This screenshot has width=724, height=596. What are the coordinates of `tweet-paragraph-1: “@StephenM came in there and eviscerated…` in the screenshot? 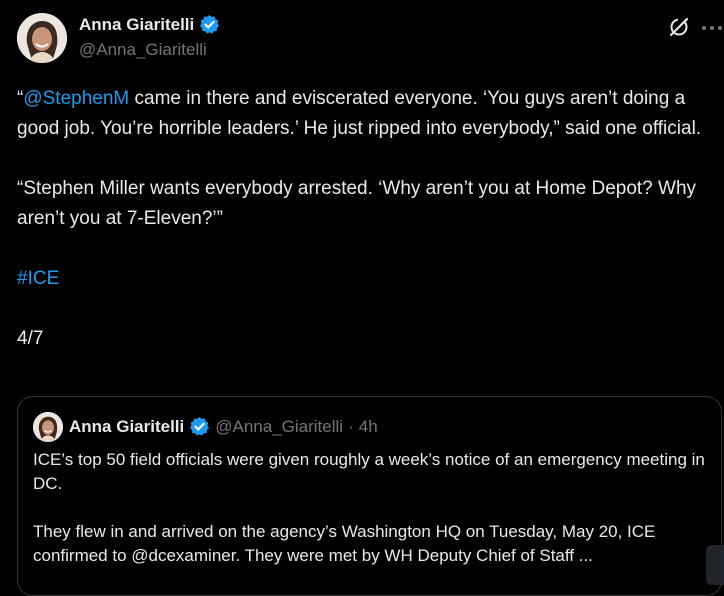 It's located at (367, 114).